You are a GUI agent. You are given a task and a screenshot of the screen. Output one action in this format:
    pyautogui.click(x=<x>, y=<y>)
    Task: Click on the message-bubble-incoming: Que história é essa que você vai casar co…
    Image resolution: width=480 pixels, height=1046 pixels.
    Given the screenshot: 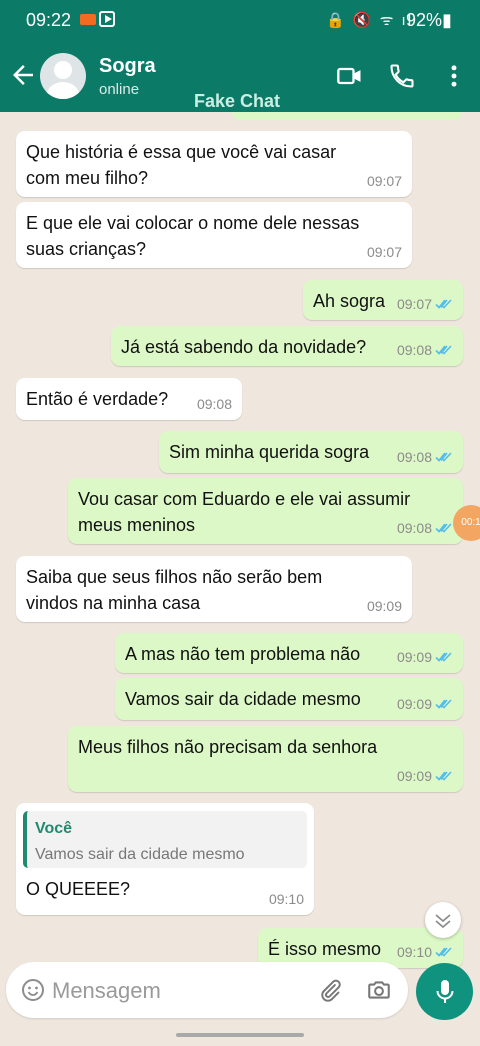 What is the action you would take?
    pyautogui.click(x=214, y=164)
    